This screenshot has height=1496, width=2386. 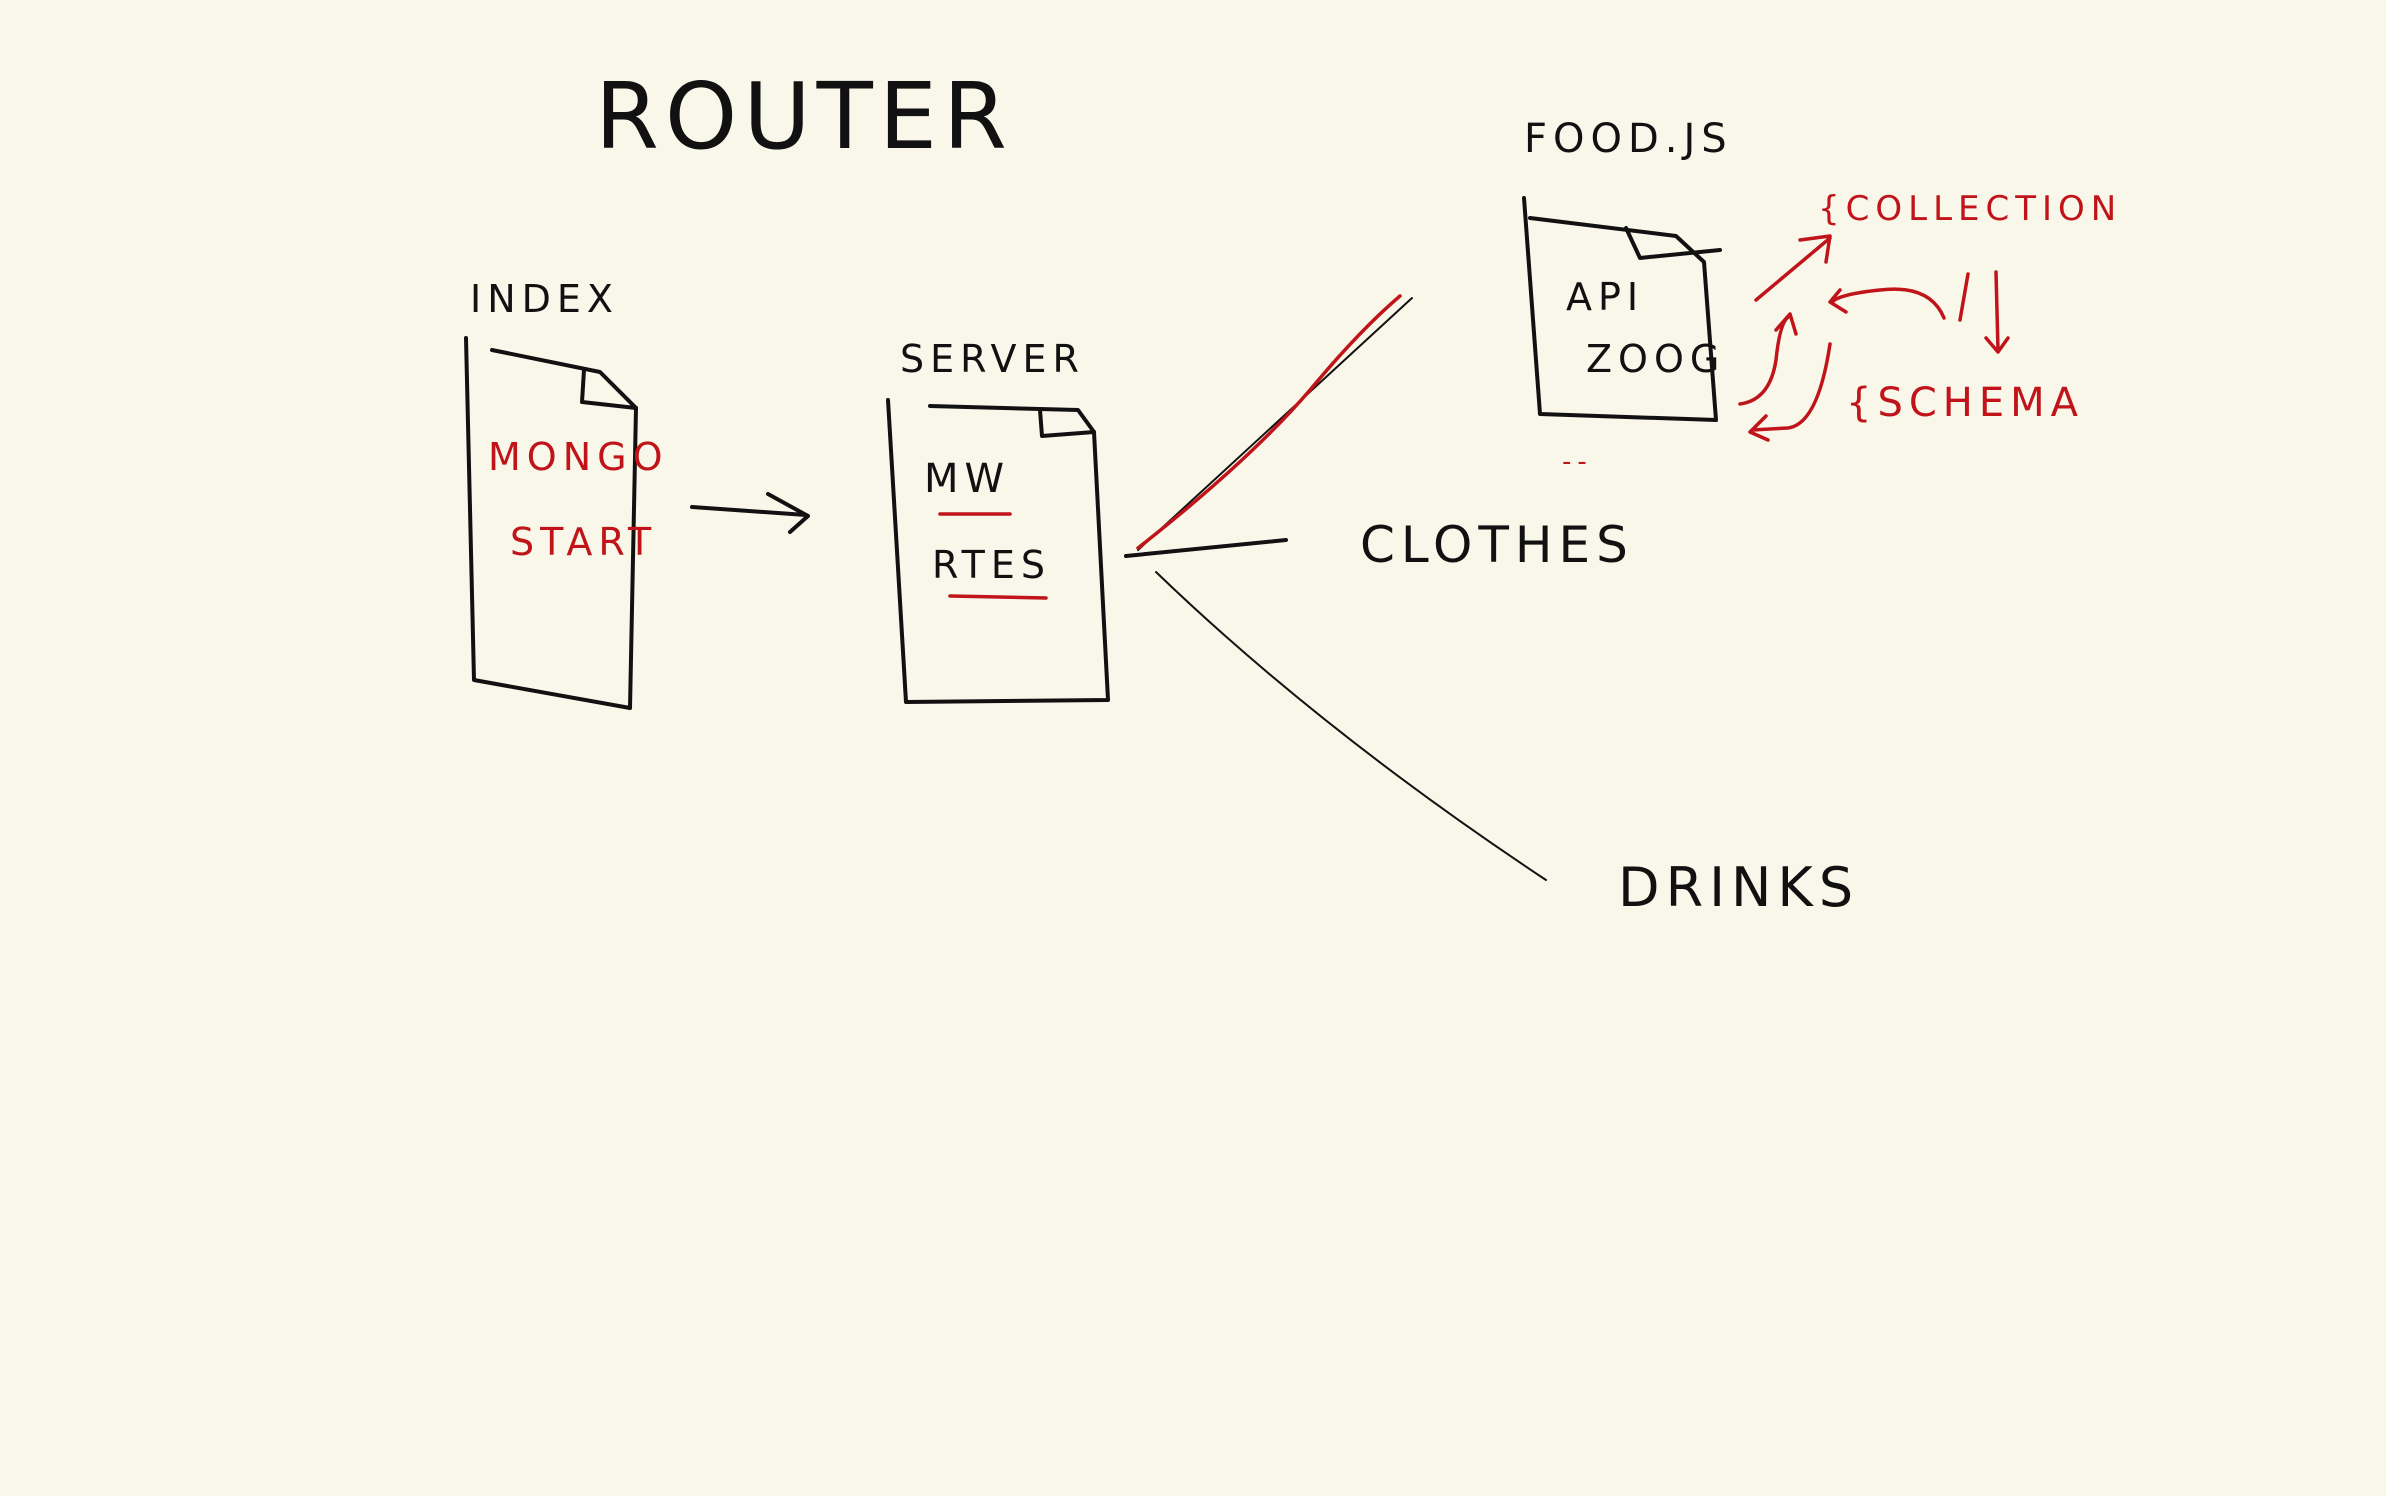 What do you see at coordinates (544, 299) in the screenshot?
I see `index-file-label: INDEX` at bounding box center [544, 299].